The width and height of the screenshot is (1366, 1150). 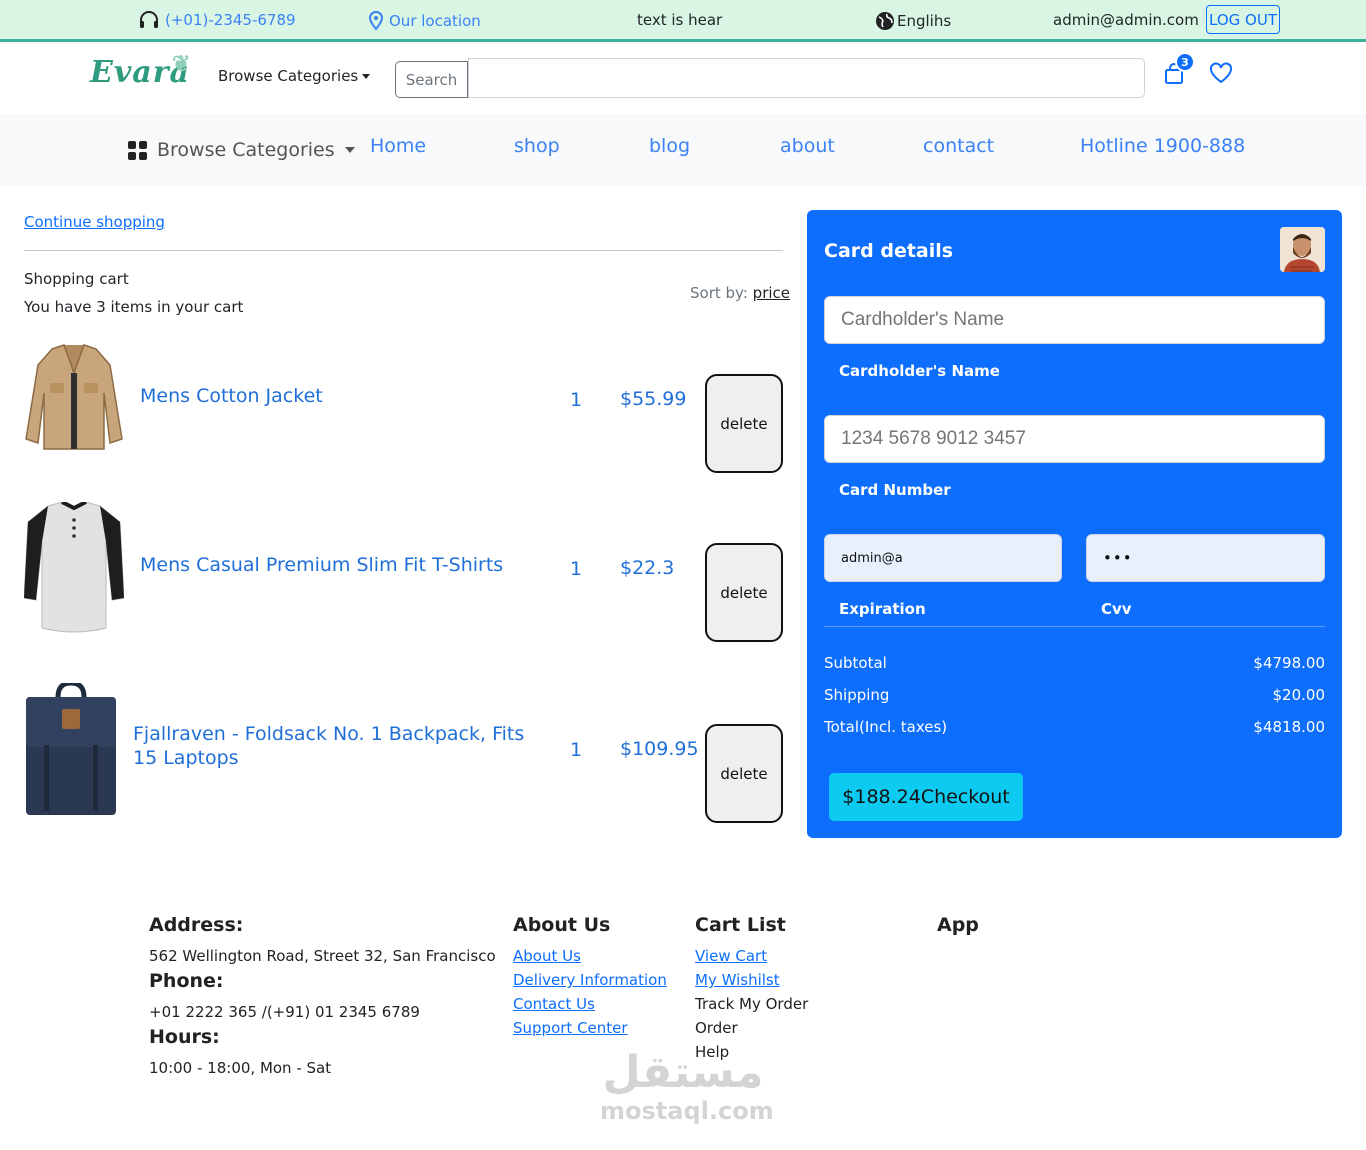 I want to click on footer-link-view-cart: View Cart, so click(x=731, y=956).